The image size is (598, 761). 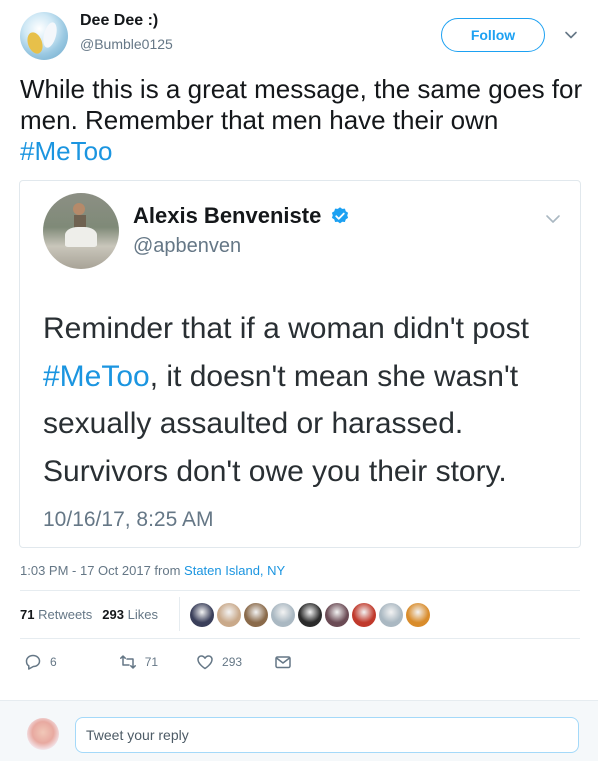 I want to click on quoted-tweet-date: 10/16/17, 8:25 AM, so click(x=128, y=519).